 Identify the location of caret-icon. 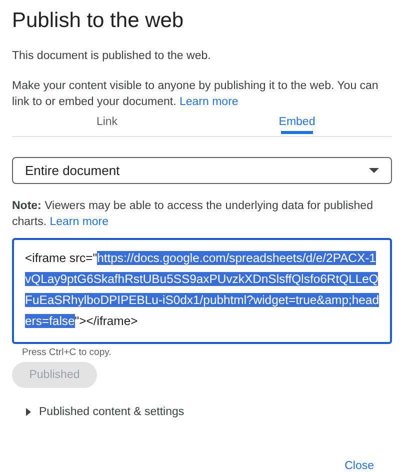
(374, 170).